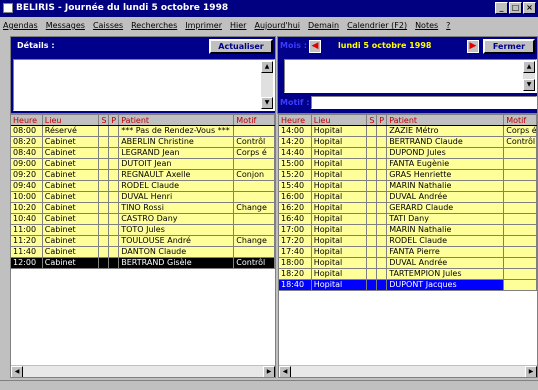  What do you see at coordinates (410, 76) in the screenshot?
I see `mois-textarea: ▲ ▼` at bounding box center [410, 76].